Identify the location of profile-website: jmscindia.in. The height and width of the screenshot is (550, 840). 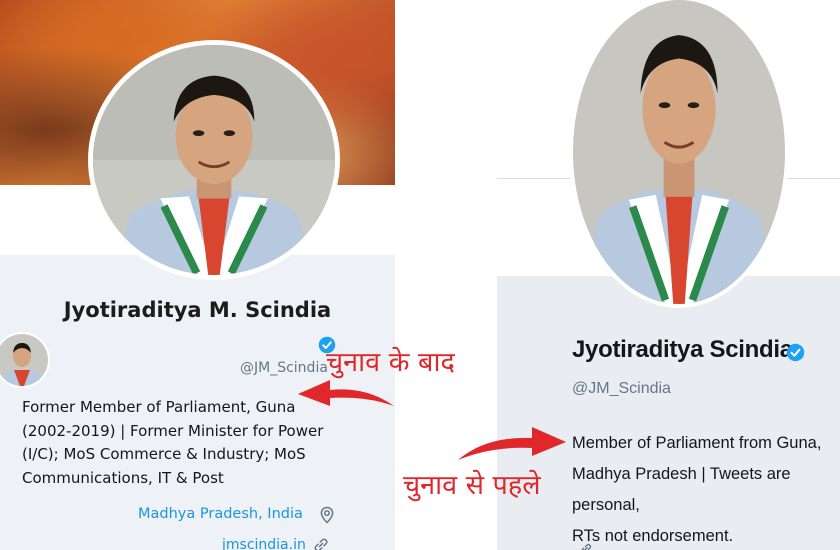
(264, 543).